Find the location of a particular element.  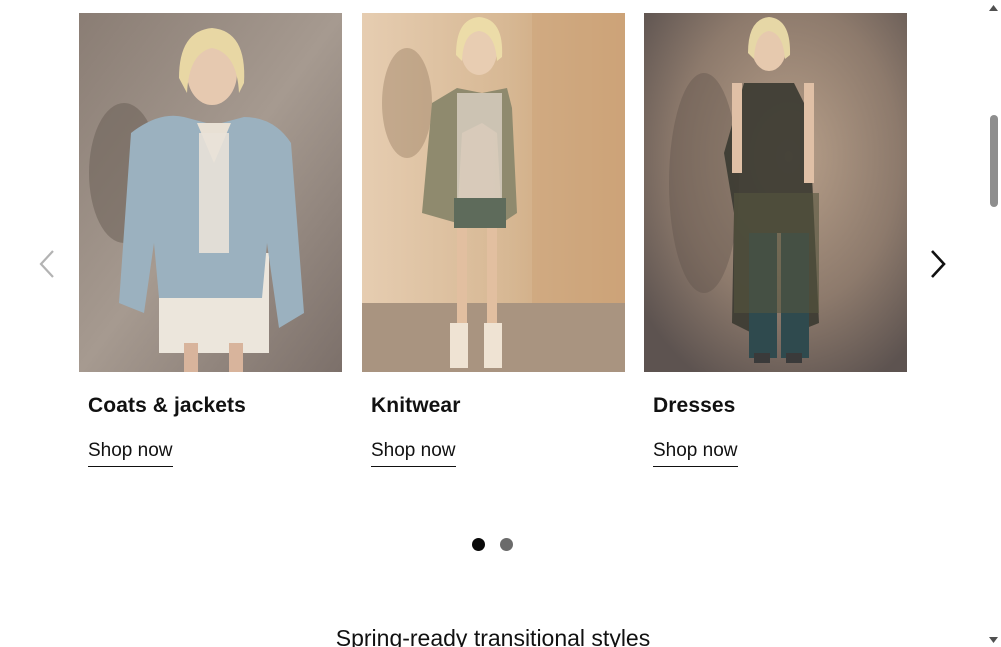

chevron-right-icon is located at coordinates (938, 264).